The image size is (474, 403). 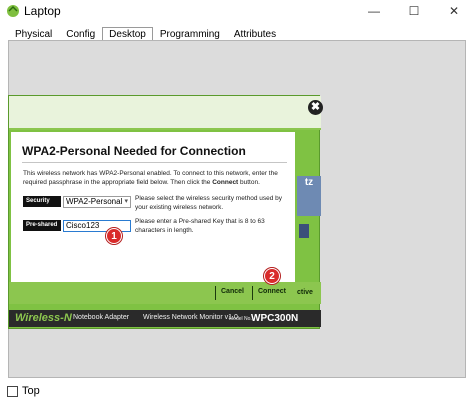 I want to click on top-checkbox, so click(x=12, y=391).